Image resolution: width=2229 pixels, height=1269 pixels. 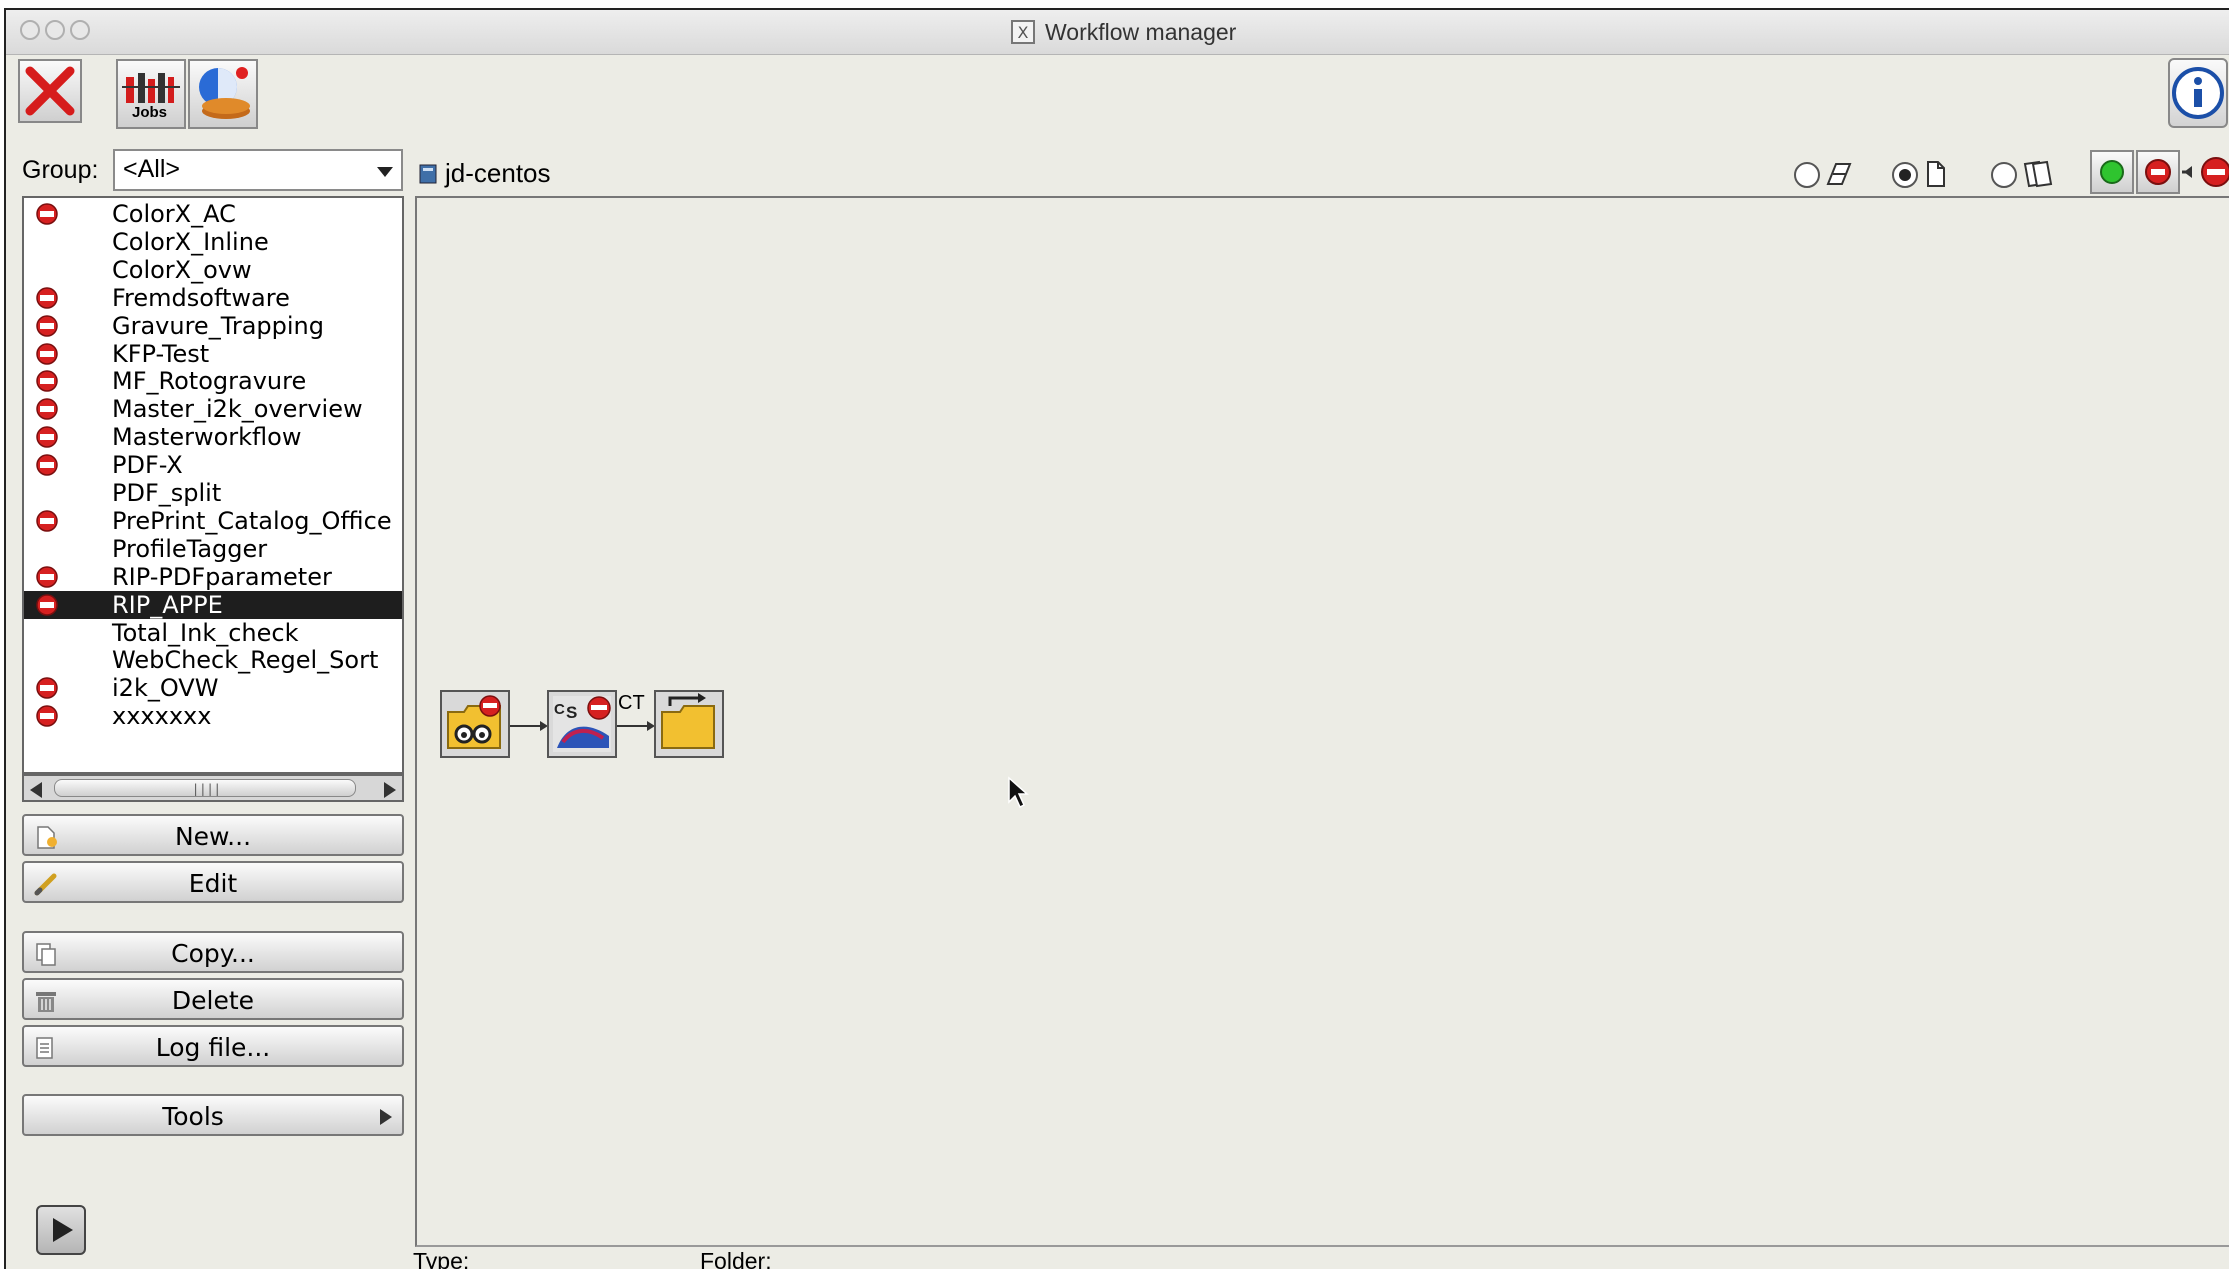 What do you see at coordinates (167, 493) in the screenshot?
I see `workflow-name: PDF_split` at bounding box center [167, 493].